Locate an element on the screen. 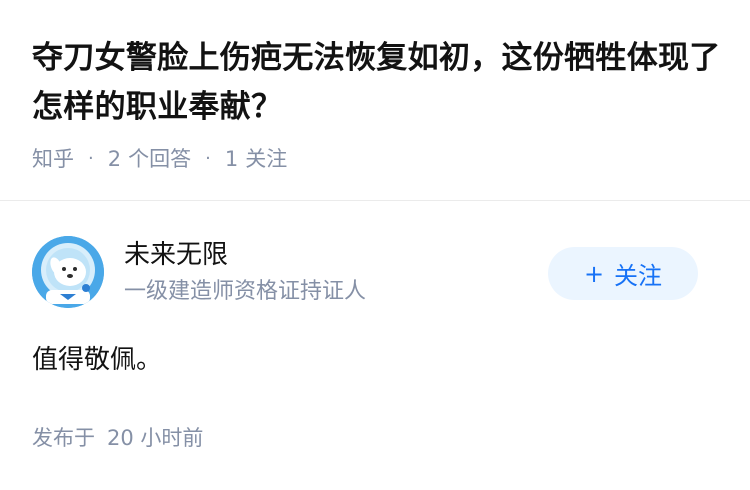 The width and height of the screenshot is (750, 490). astronaut-dog-avatar-icon is located at coordinates (68, 272).